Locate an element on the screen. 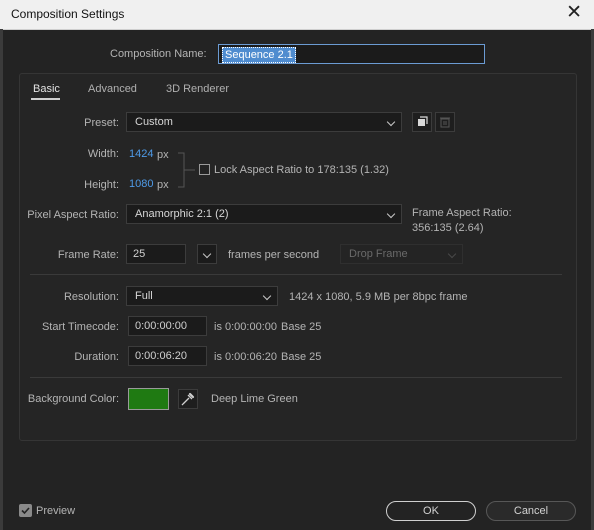 This screenshot has height=530, width=594. composition-name-label: Composition Name: is located at coordinates (158, 54).